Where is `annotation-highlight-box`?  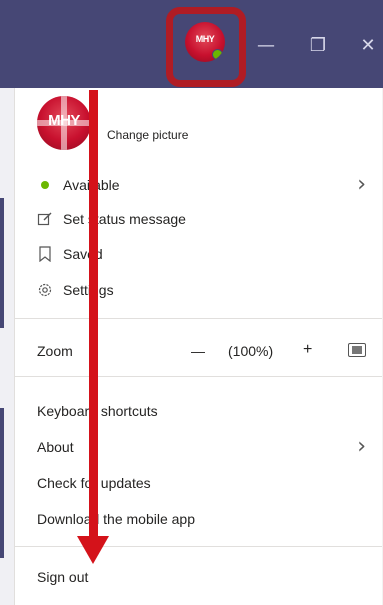
annotation-highlight-box is located at coordinates (206, 47).